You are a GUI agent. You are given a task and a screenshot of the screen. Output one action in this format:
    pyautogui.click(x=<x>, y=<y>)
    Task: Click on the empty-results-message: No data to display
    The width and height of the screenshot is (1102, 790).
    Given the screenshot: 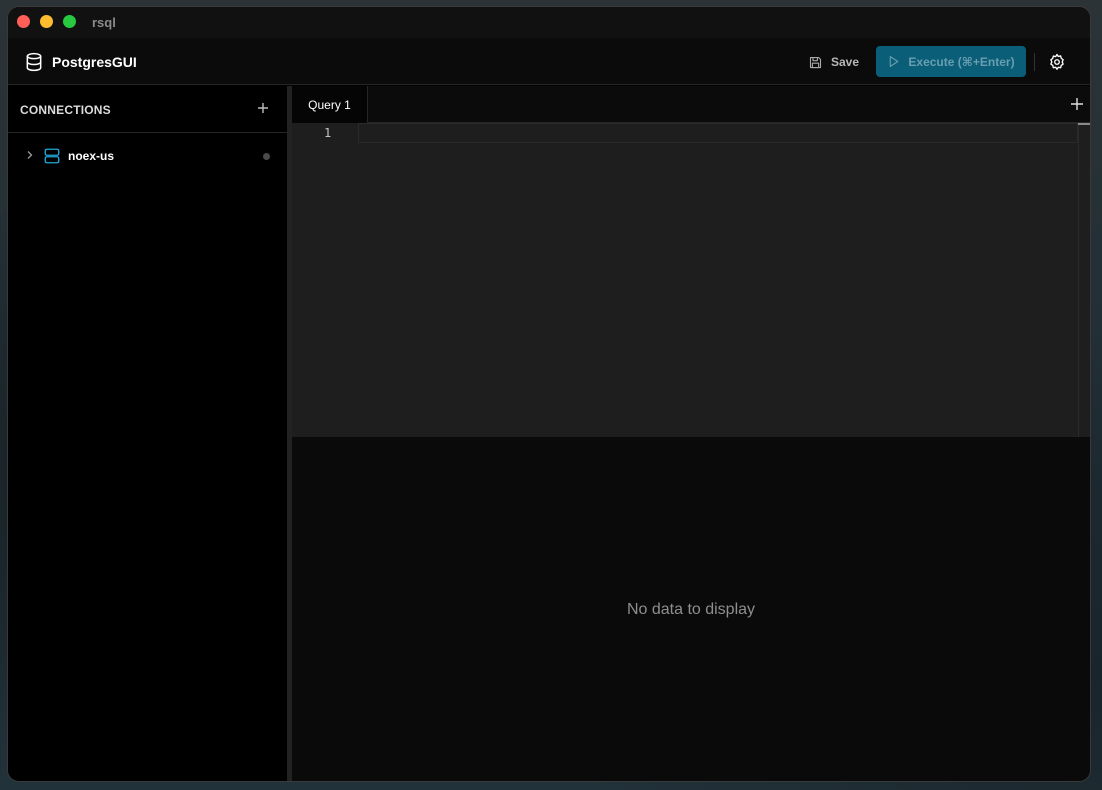 What is the action you would take?
    pyautogui.click(x=691, y=609)
    